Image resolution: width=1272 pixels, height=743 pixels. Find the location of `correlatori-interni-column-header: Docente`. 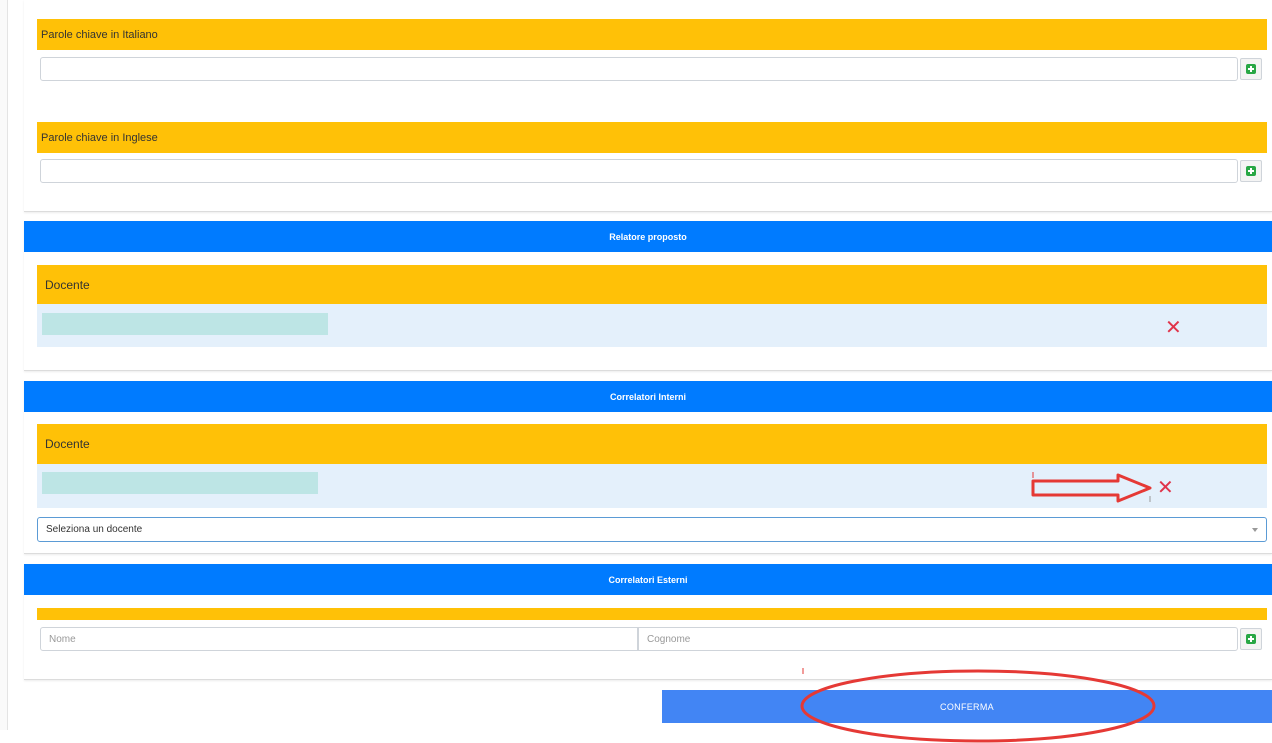

correlatori-interni-column-header: Docente is located at coordinates (652, 444).